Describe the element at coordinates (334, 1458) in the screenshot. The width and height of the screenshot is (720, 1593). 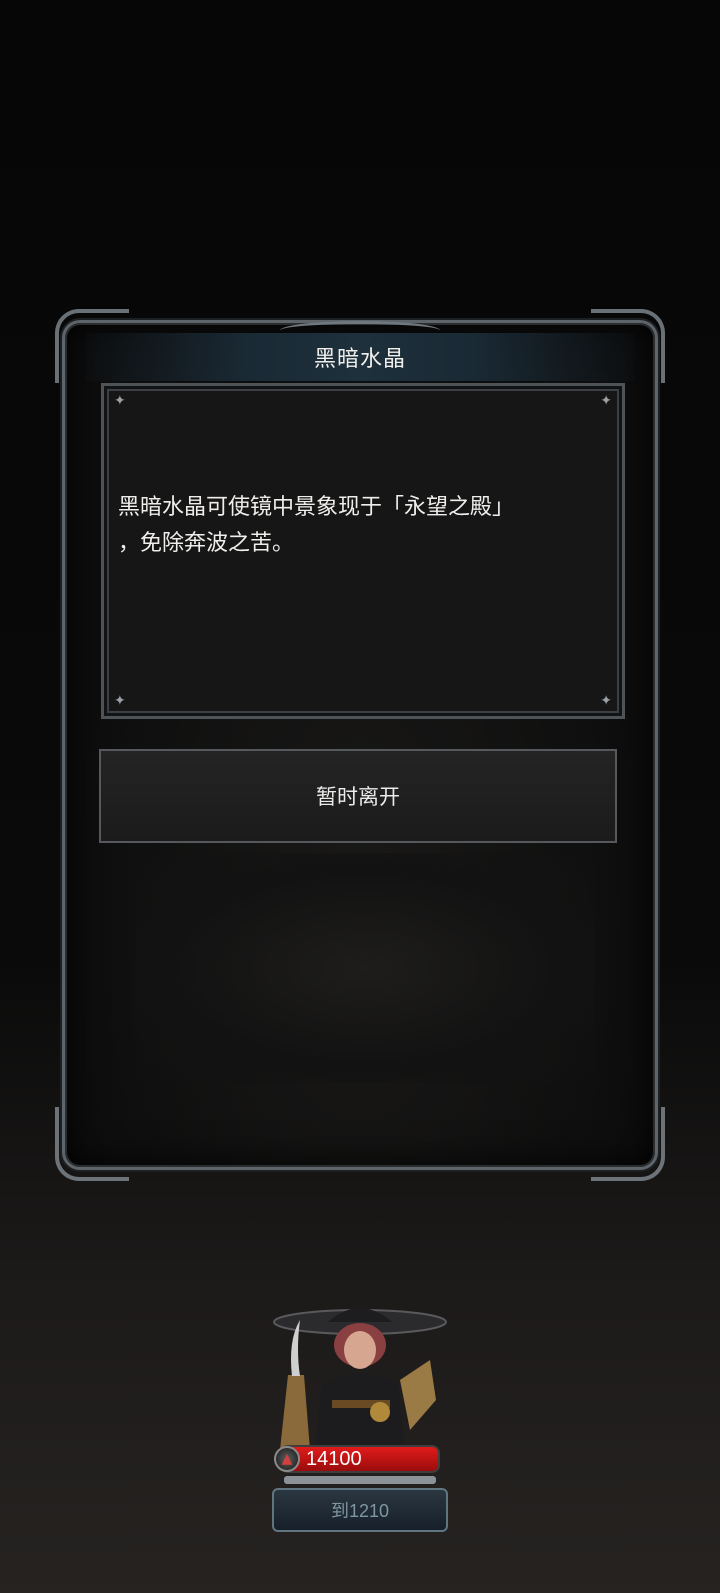
I see `player-hp-value: 14100` at that location.